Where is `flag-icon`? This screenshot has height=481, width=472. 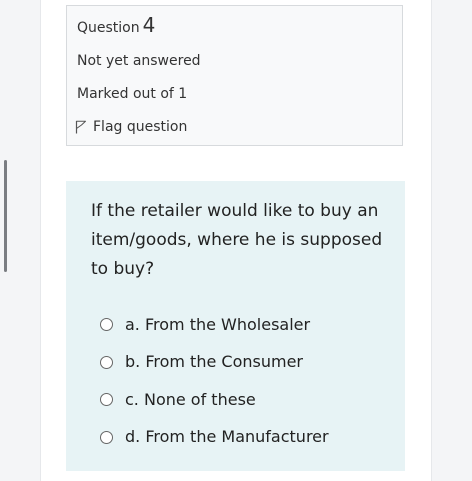
flag-icon is located at coordinates (81, 127).